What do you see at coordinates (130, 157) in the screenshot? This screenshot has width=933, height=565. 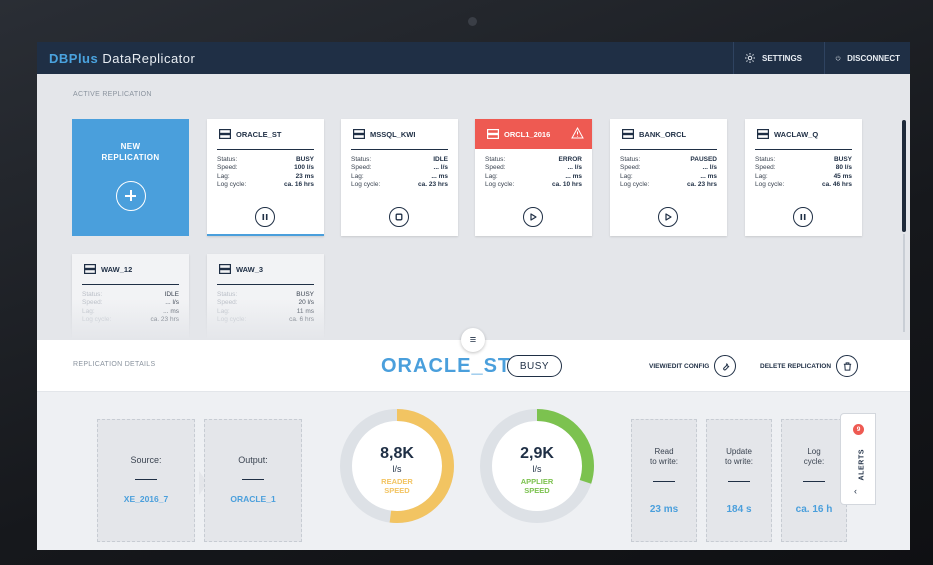 I see `new-label-line-2: REPLICATION` at bounding box center [130, 157].